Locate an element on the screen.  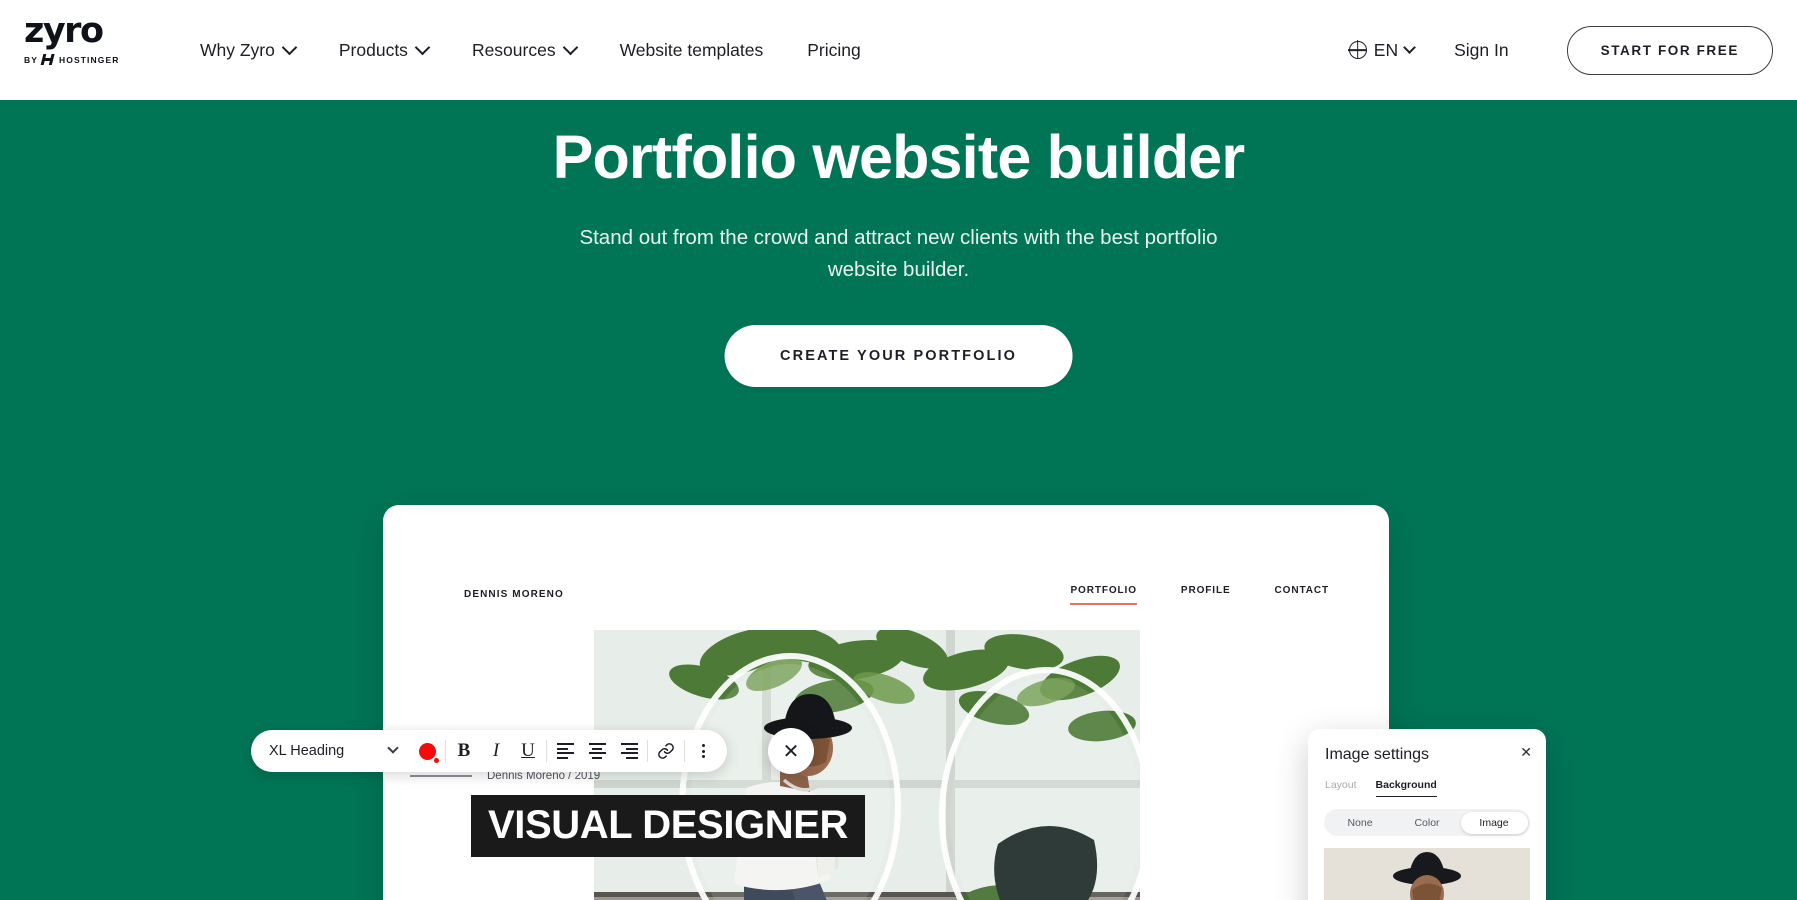
align-left-button is located at coordinates (565, 751).